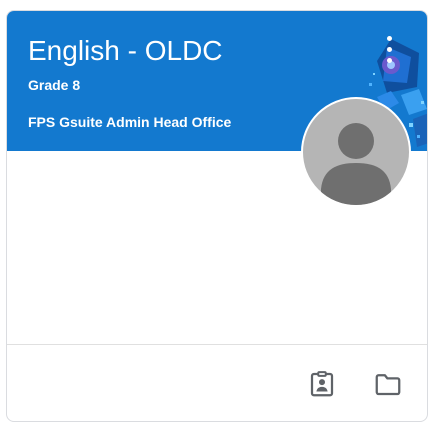 Image resolution: width=436 pixels, height=426 pixels. Describe the element at coordinates (388, 384) in the screenshot. I see `folder-icon` at that location.